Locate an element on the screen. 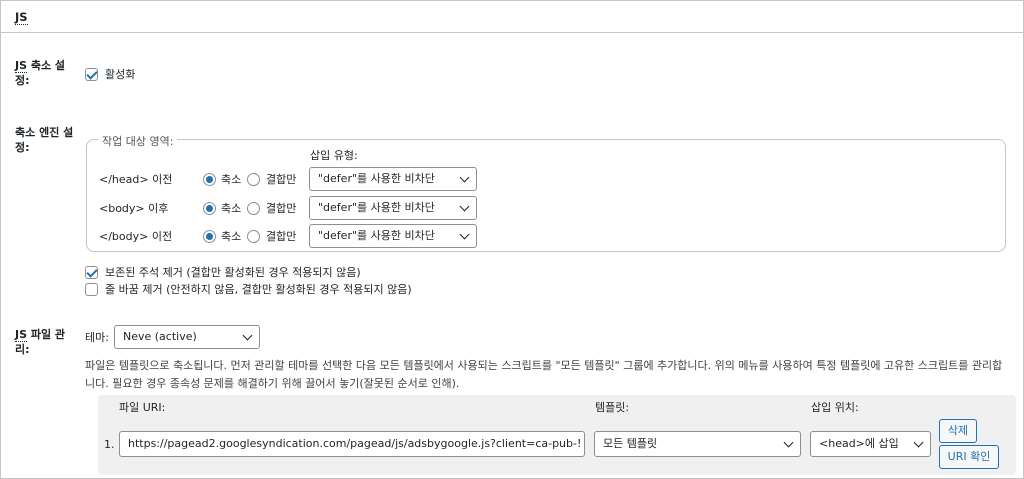 This screenshot has width=1024, height=479. minify-label-abbr: JS is located at coordinates (21, 66).